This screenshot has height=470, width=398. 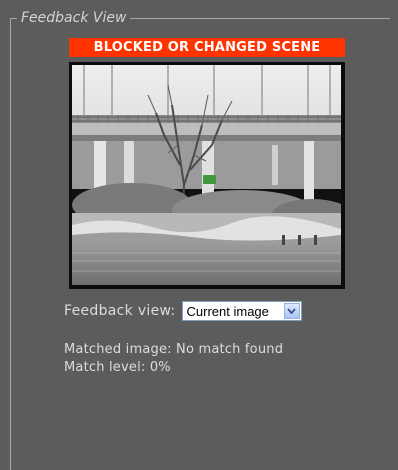 What do you see at coordinates (117, 367) in the screenshot?
I see `match-level-status: Match level: 0%` at bounding box center [117, 367].